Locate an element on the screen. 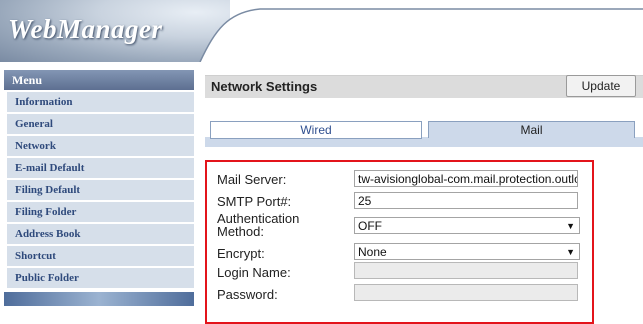  smtp-port-input: 25 is located at coordinates (466, 200).